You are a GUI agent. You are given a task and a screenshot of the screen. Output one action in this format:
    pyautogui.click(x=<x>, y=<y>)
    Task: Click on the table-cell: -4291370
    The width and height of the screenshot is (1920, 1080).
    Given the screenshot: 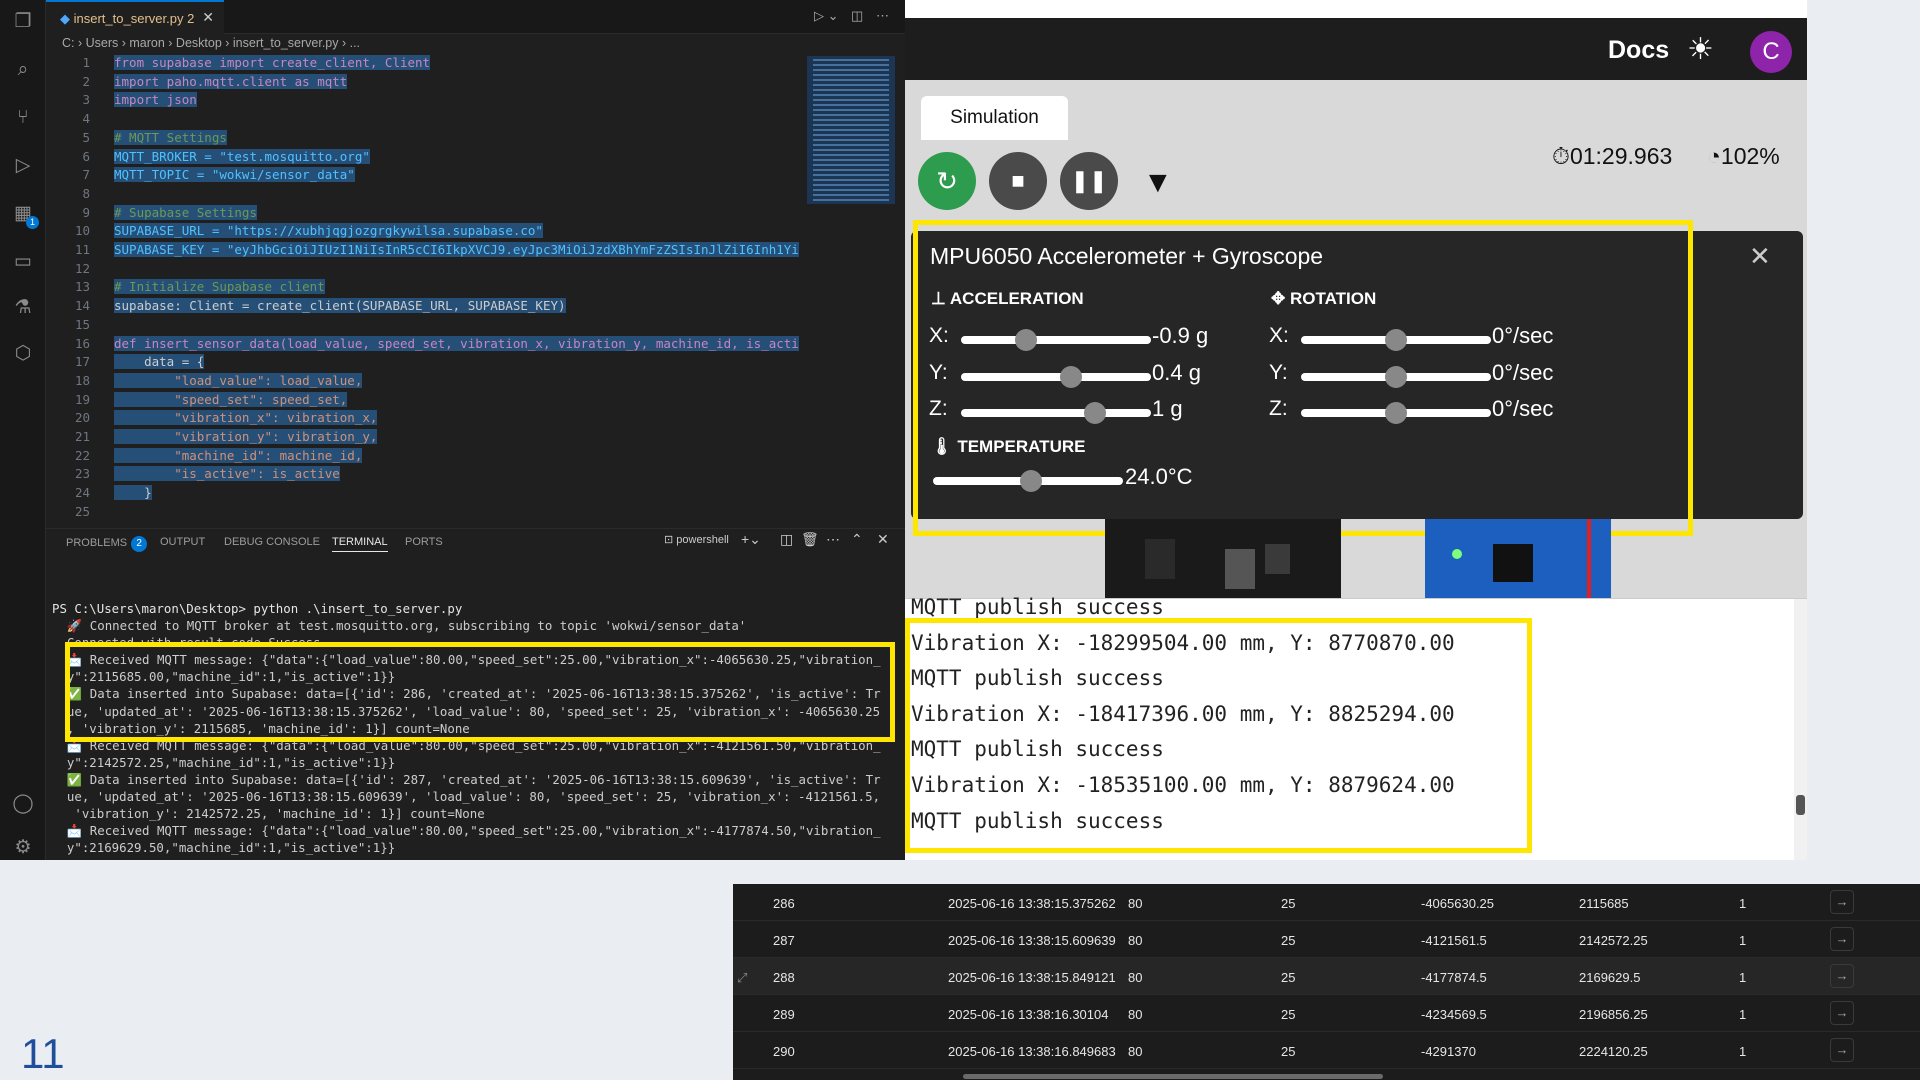 What is the action you would take?
    pyautogui.click(x=1448, y=1051)
    